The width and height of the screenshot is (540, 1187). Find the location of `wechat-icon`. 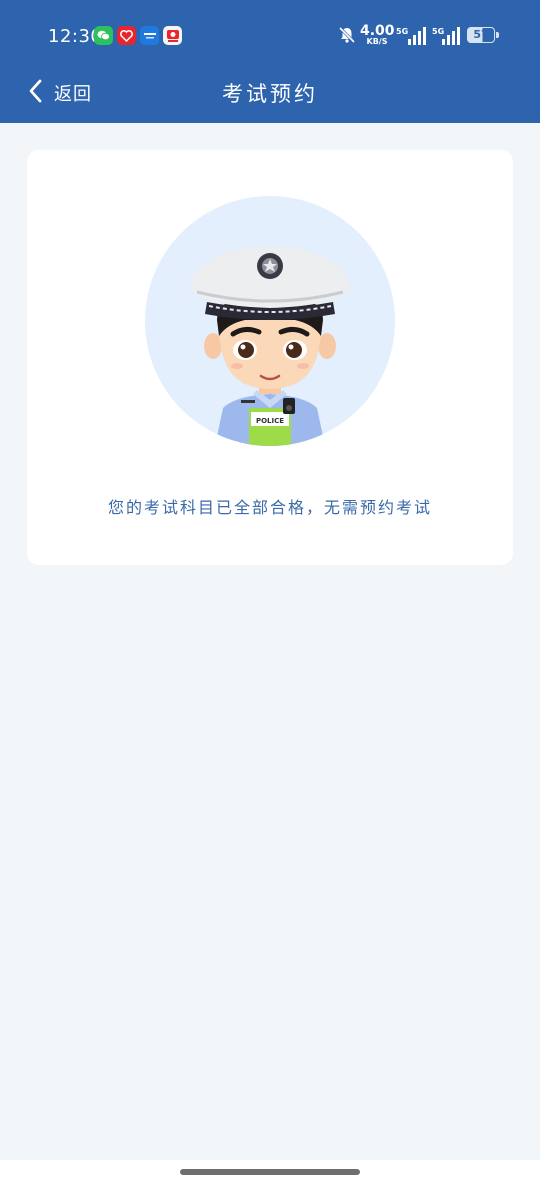

wechat-icon is located at coordinates (103, 35).